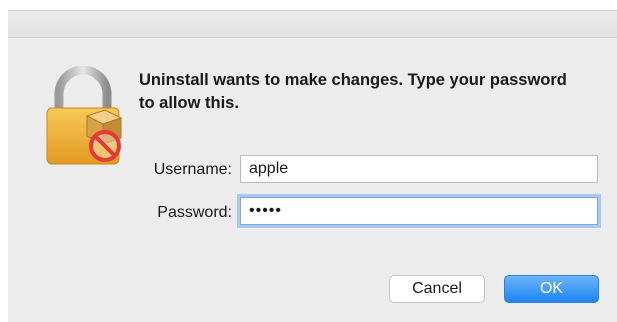 Image resolution: width=617 pixels, height=322 pixels. I want to click on password-label: Password:, so click(194, 212).